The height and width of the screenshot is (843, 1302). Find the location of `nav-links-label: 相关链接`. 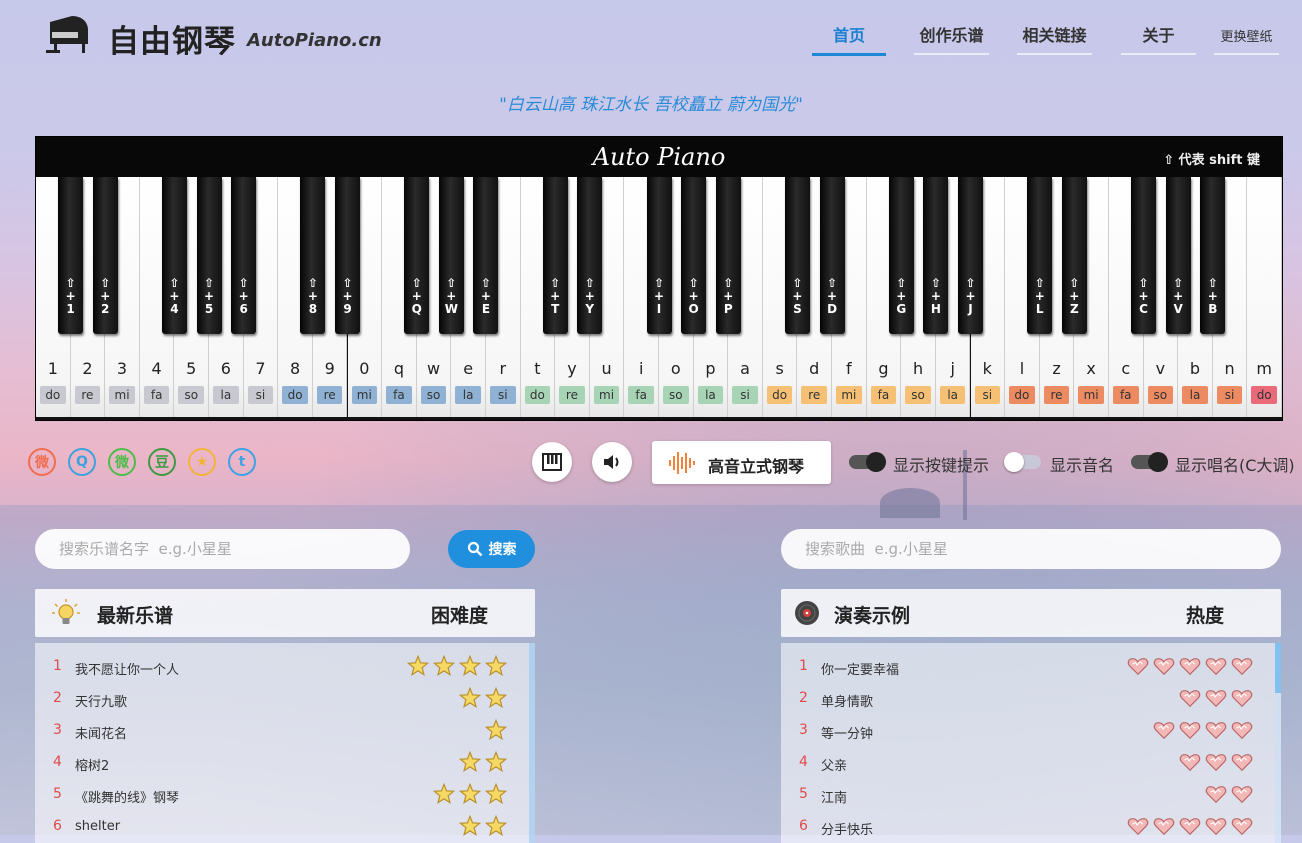

nav-links-label: 相关链接 is located at coordinates (1054, 35).